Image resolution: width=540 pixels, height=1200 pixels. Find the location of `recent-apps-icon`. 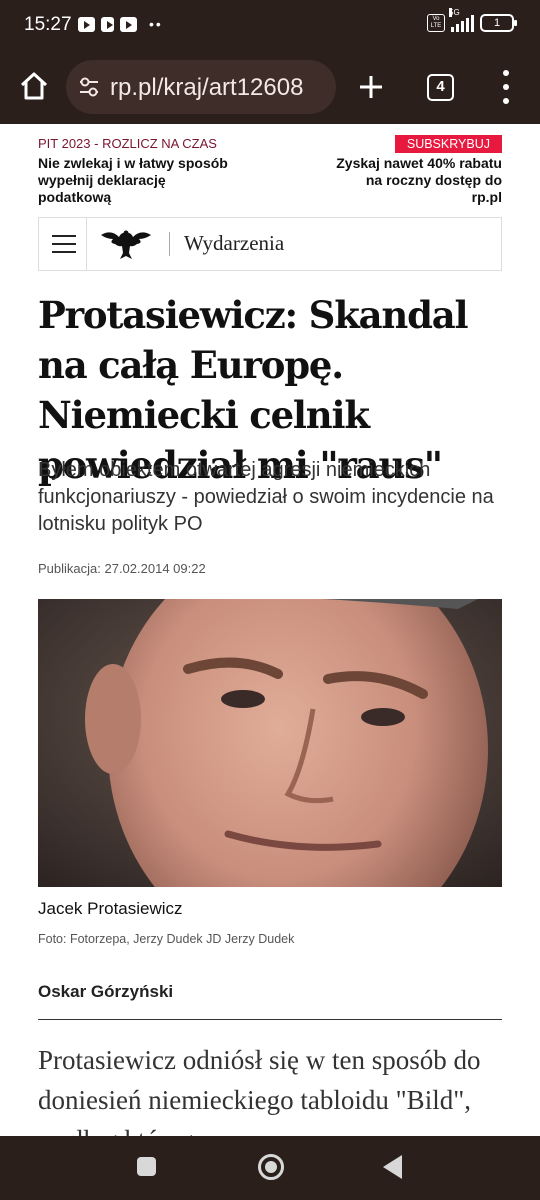

recent-apps-icon is located at coordinates (146, 1166).